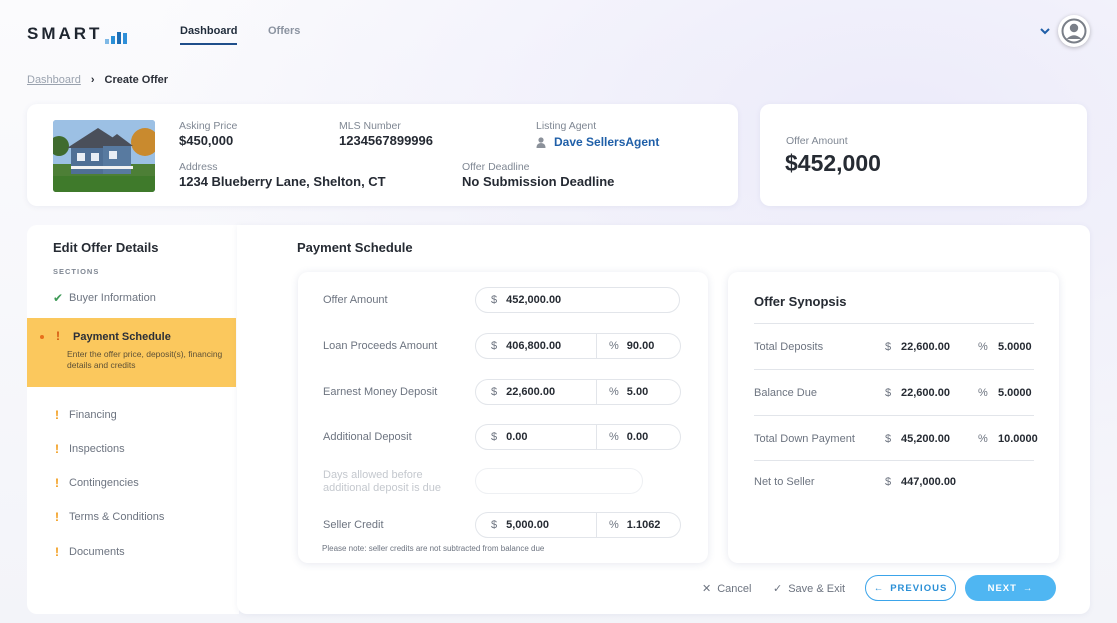 The image size is (1117, 623). What do you see at coordinates (923, 155) in the screenshot?
I see `offer-amount-card: Offer Amount $452,000` at bounding box center [923, 155].